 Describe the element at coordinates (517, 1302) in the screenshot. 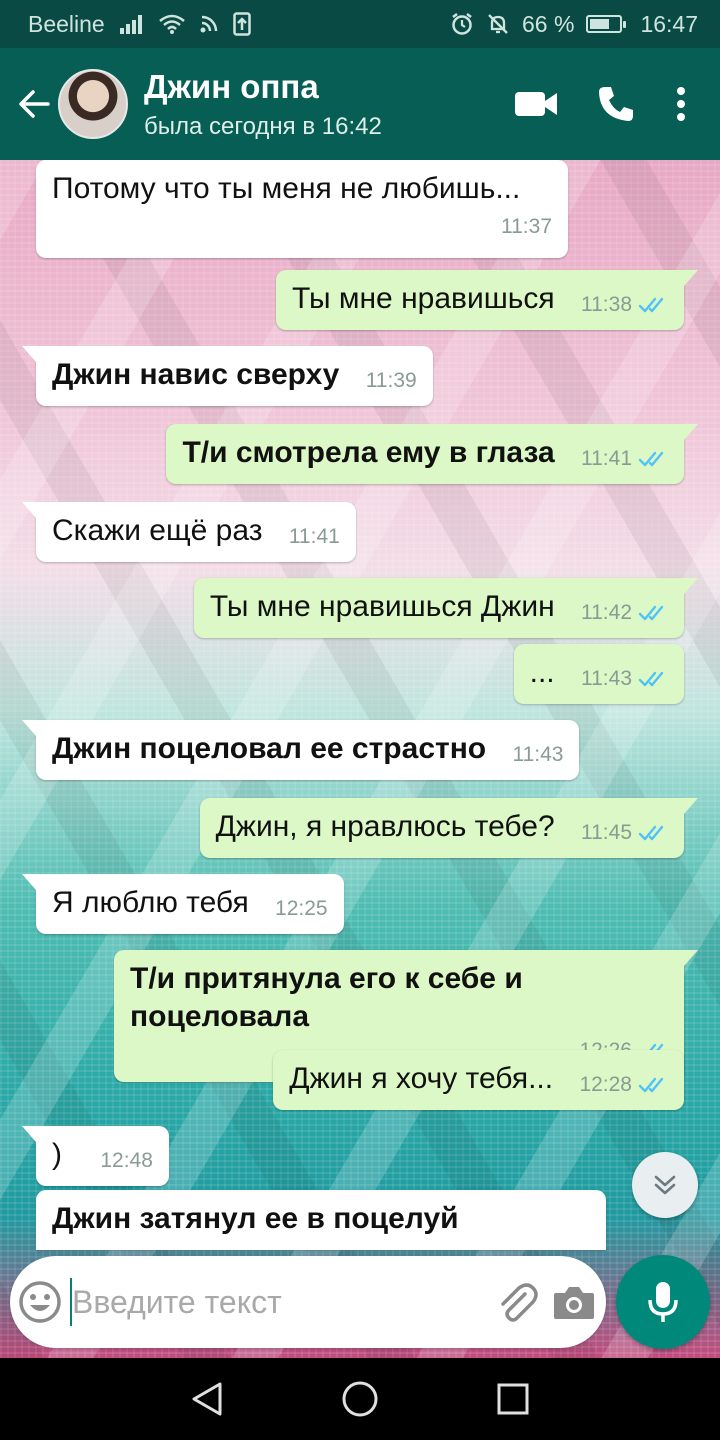

I see `attach-icon` at that location.